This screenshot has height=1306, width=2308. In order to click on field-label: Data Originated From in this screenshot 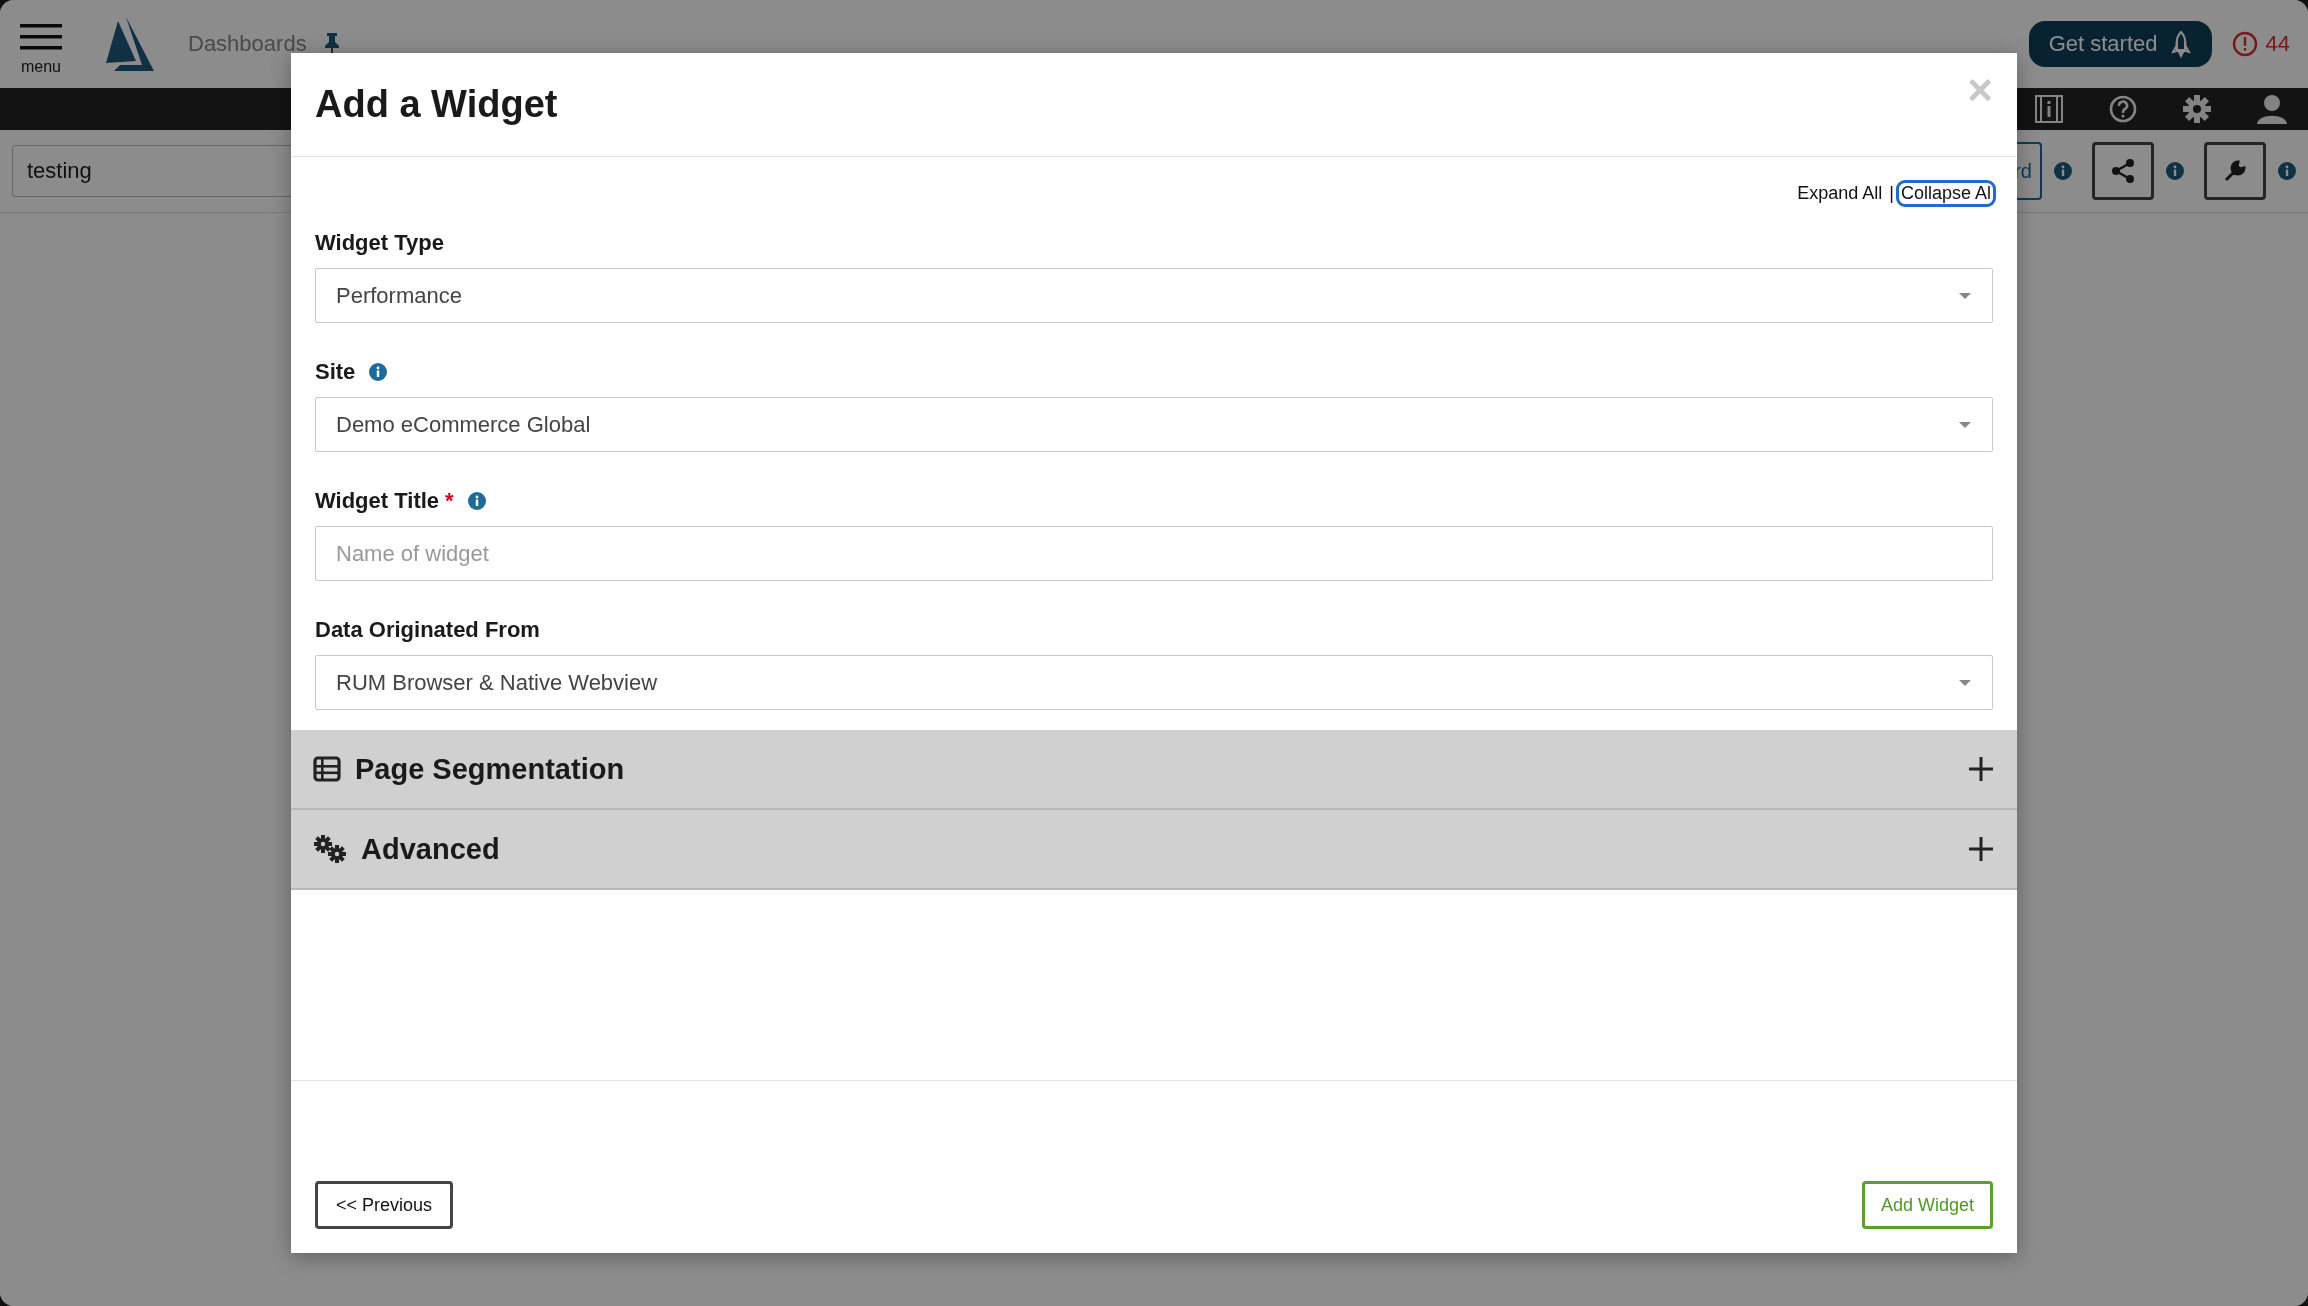, I will do `click(427, 630)`.